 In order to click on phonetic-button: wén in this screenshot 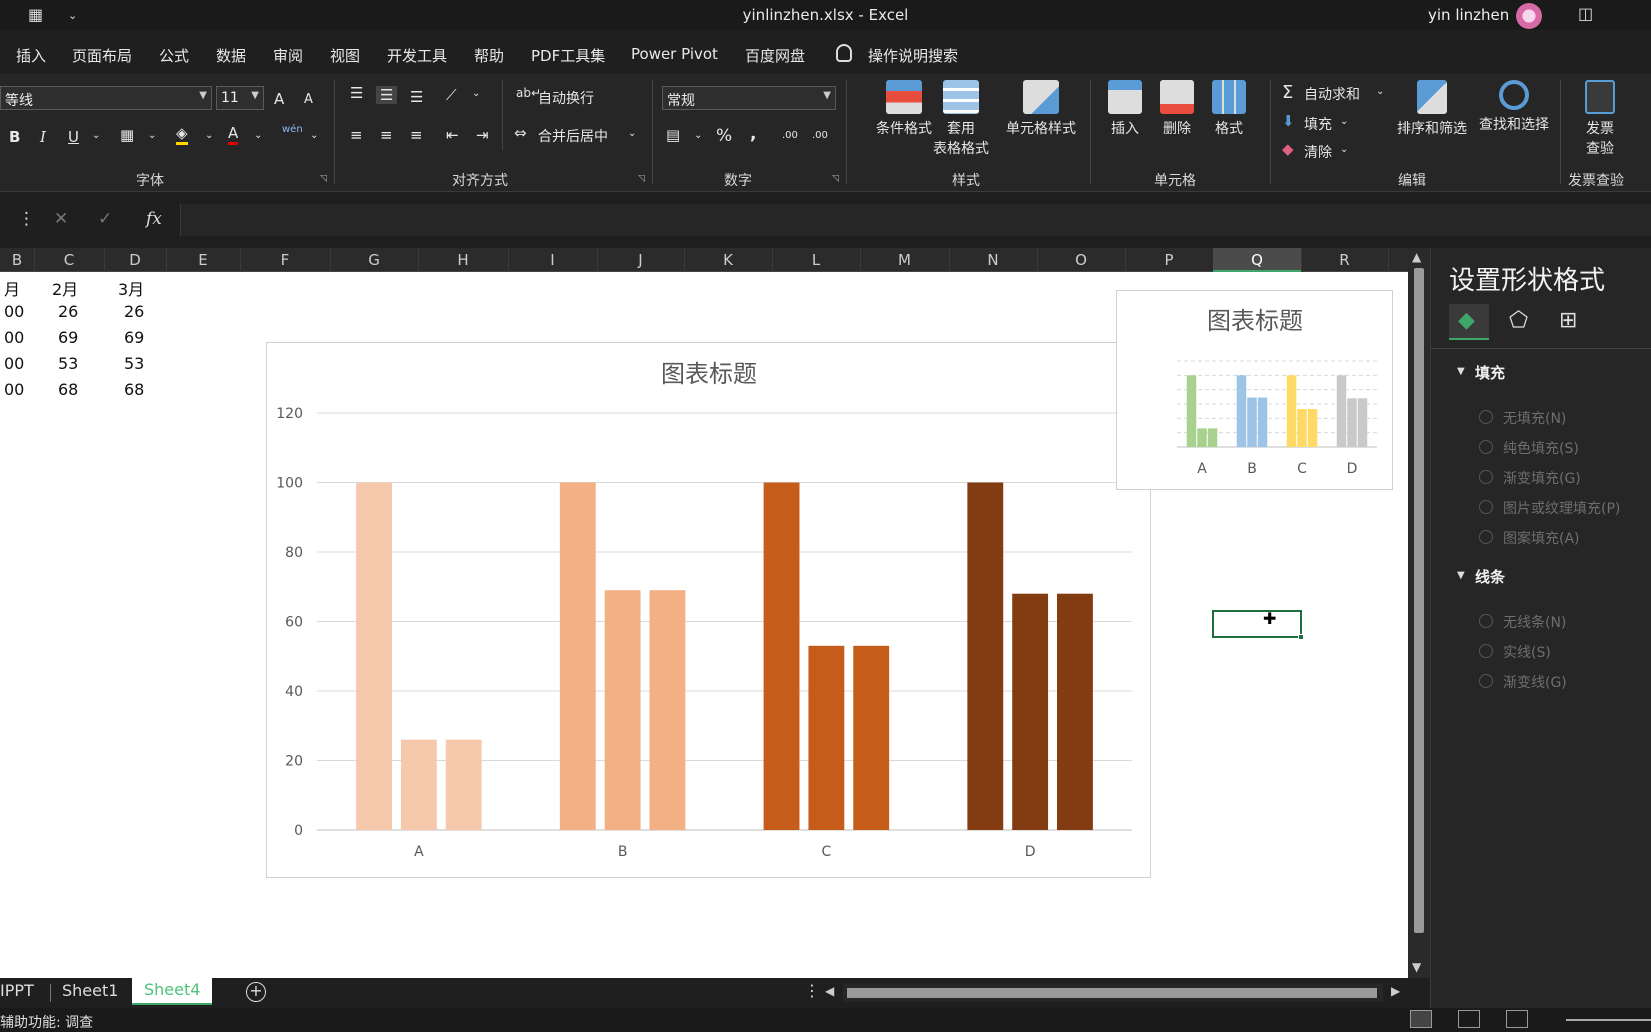, I will do `click(292, 129)`.